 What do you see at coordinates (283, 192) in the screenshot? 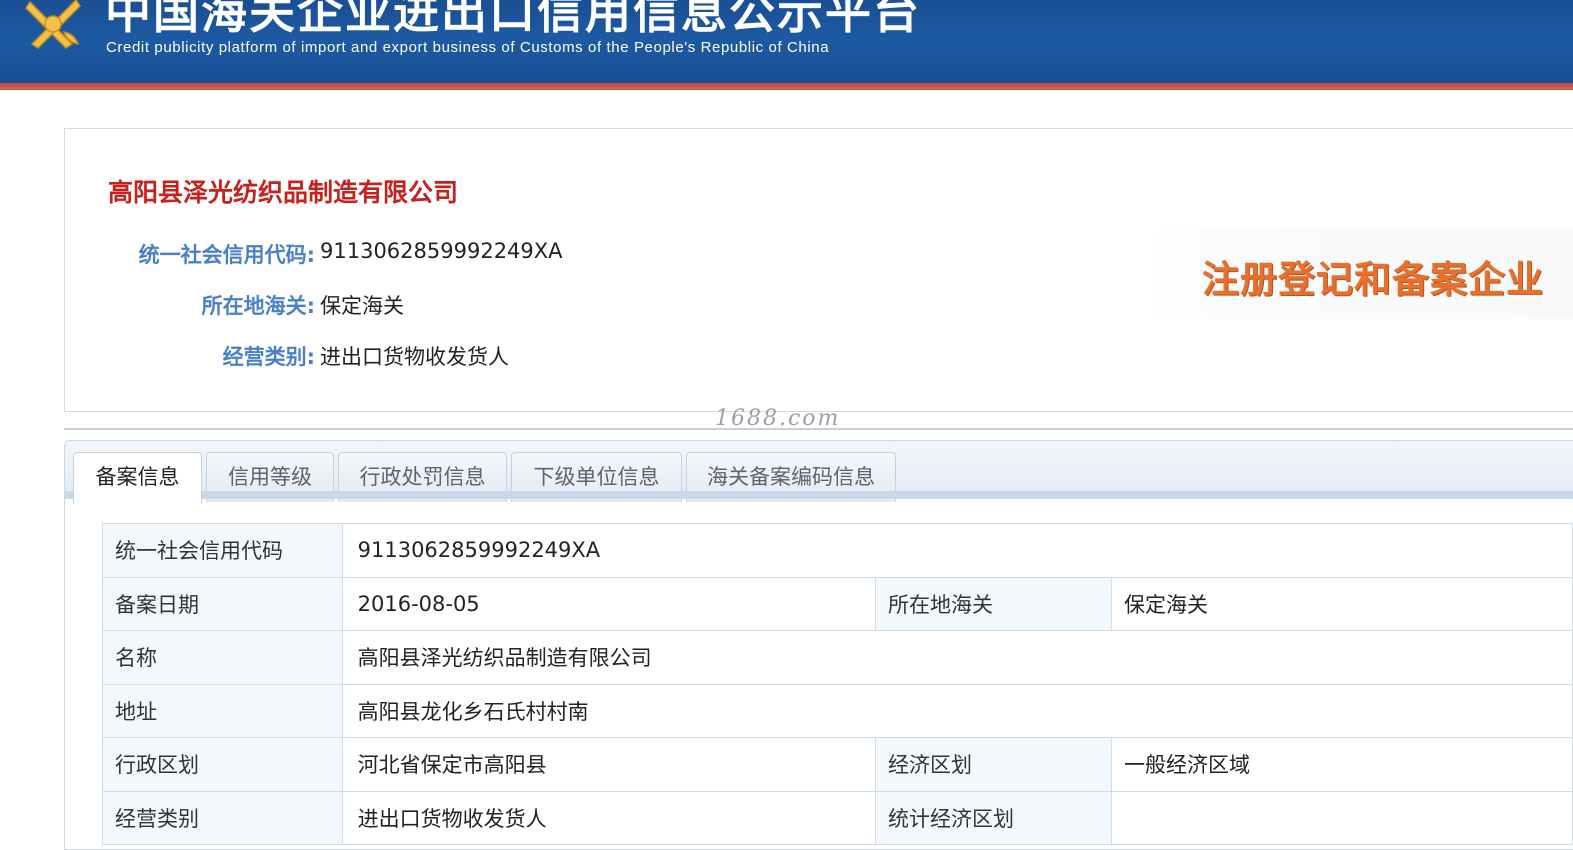
I see `company-name: 高阳县泽光纺织品制造有限公司` at bounding box center [283, 192].